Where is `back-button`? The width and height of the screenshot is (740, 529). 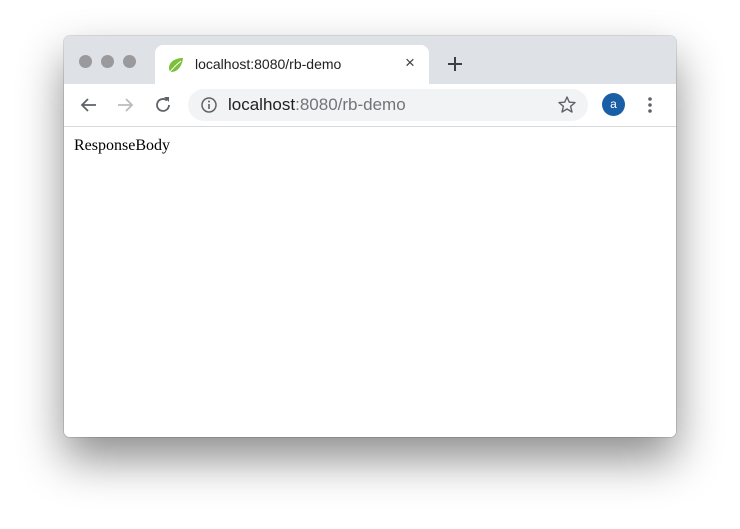
back-button is located at coordinates (89, 105).